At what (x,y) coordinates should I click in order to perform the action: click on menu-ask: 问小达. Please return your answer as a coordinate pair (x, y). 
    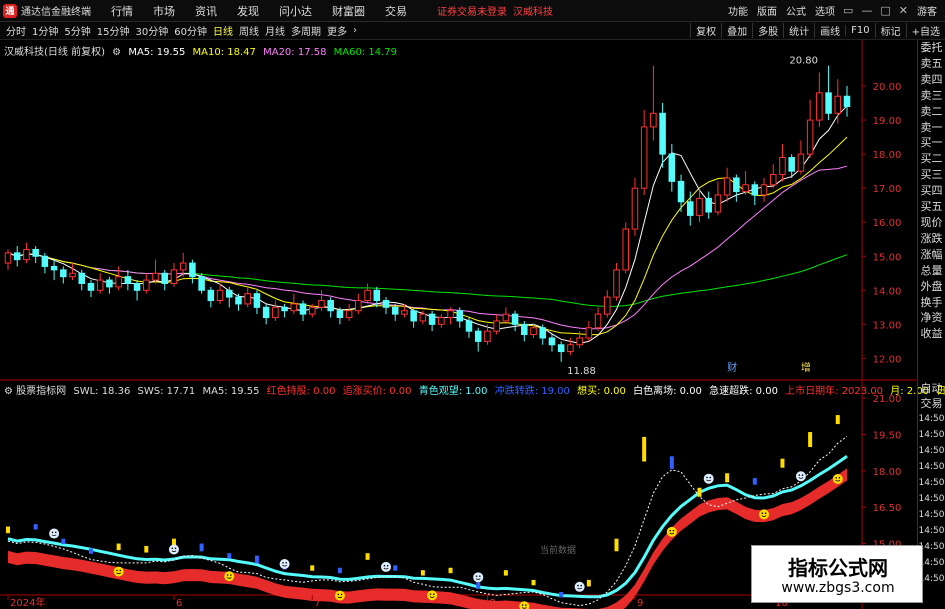
    Looking at the image, I should click on (295, 11).